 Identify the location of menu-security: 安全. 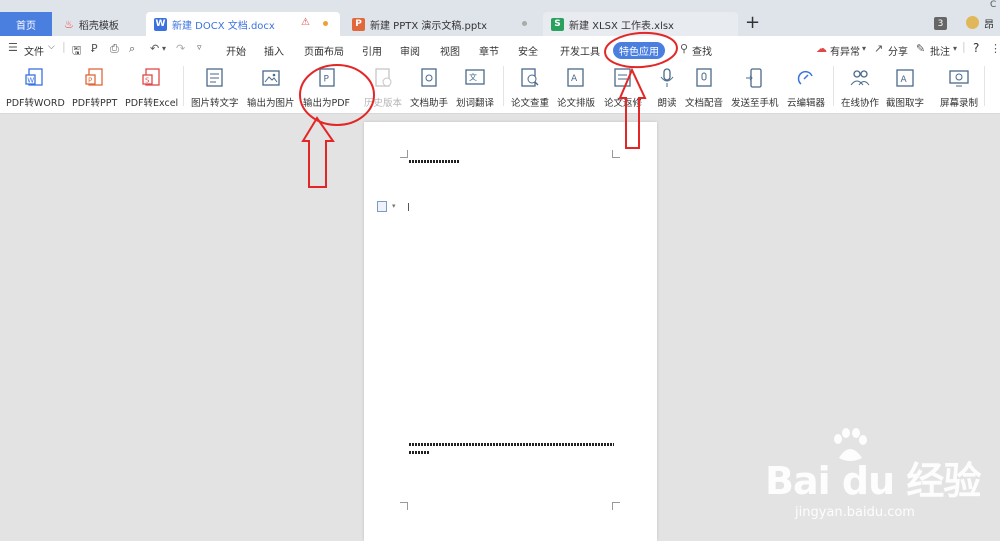
(528, 50).